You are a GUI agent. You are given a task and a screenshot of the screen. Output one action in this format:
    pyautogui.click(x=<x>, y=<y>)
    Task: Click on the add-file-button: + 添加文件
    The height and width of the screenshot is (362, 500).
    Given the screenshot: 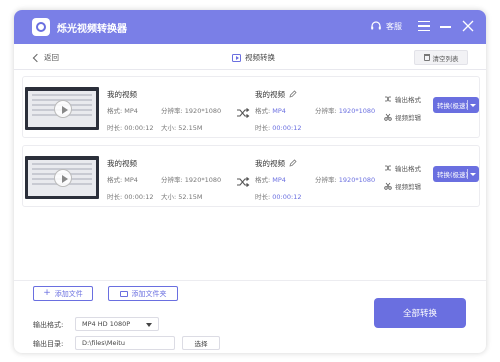 What is the action you would take?
    pyautogui.click(x=63, y=293)
    